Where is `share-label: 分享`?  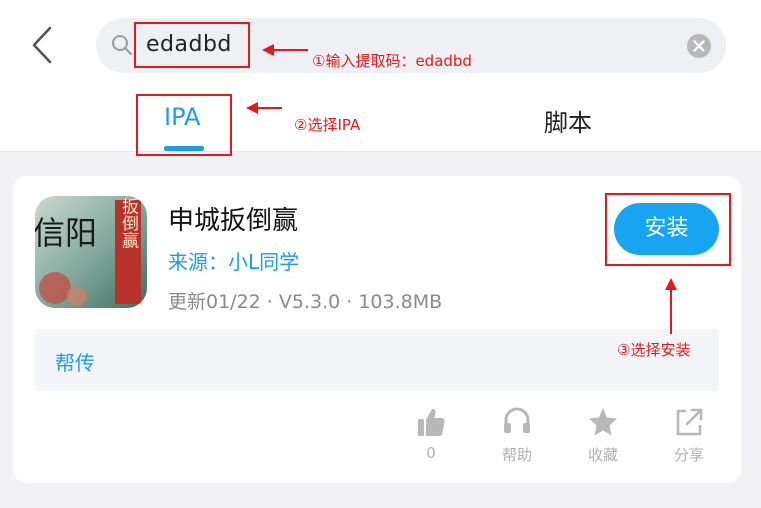 share-label: 分享 is located at coordinates (688, 455).